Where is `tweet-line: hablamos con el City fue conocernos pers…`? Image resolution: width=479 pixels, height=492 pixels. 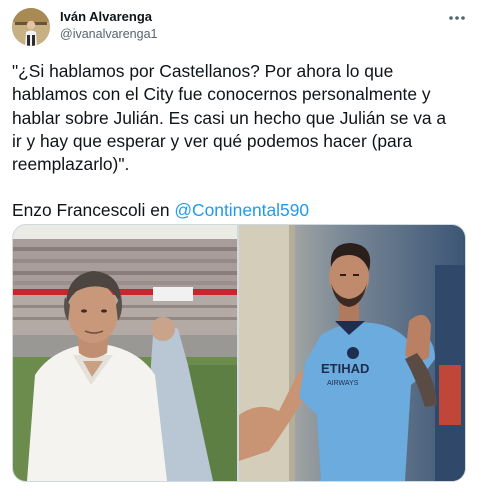 tweet-line: hablamos con el City fue conocernos pers… is located at coordinates (221, 94).